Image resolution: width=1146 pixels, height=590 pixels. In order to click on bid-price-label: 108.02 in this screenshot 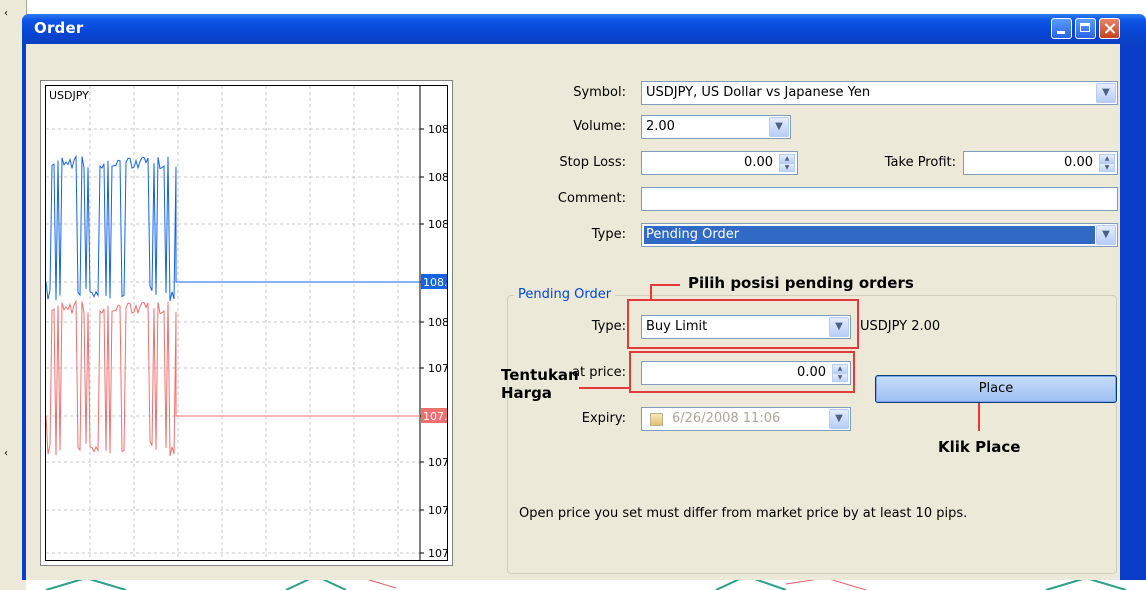, I will do `click(435, 282)`.